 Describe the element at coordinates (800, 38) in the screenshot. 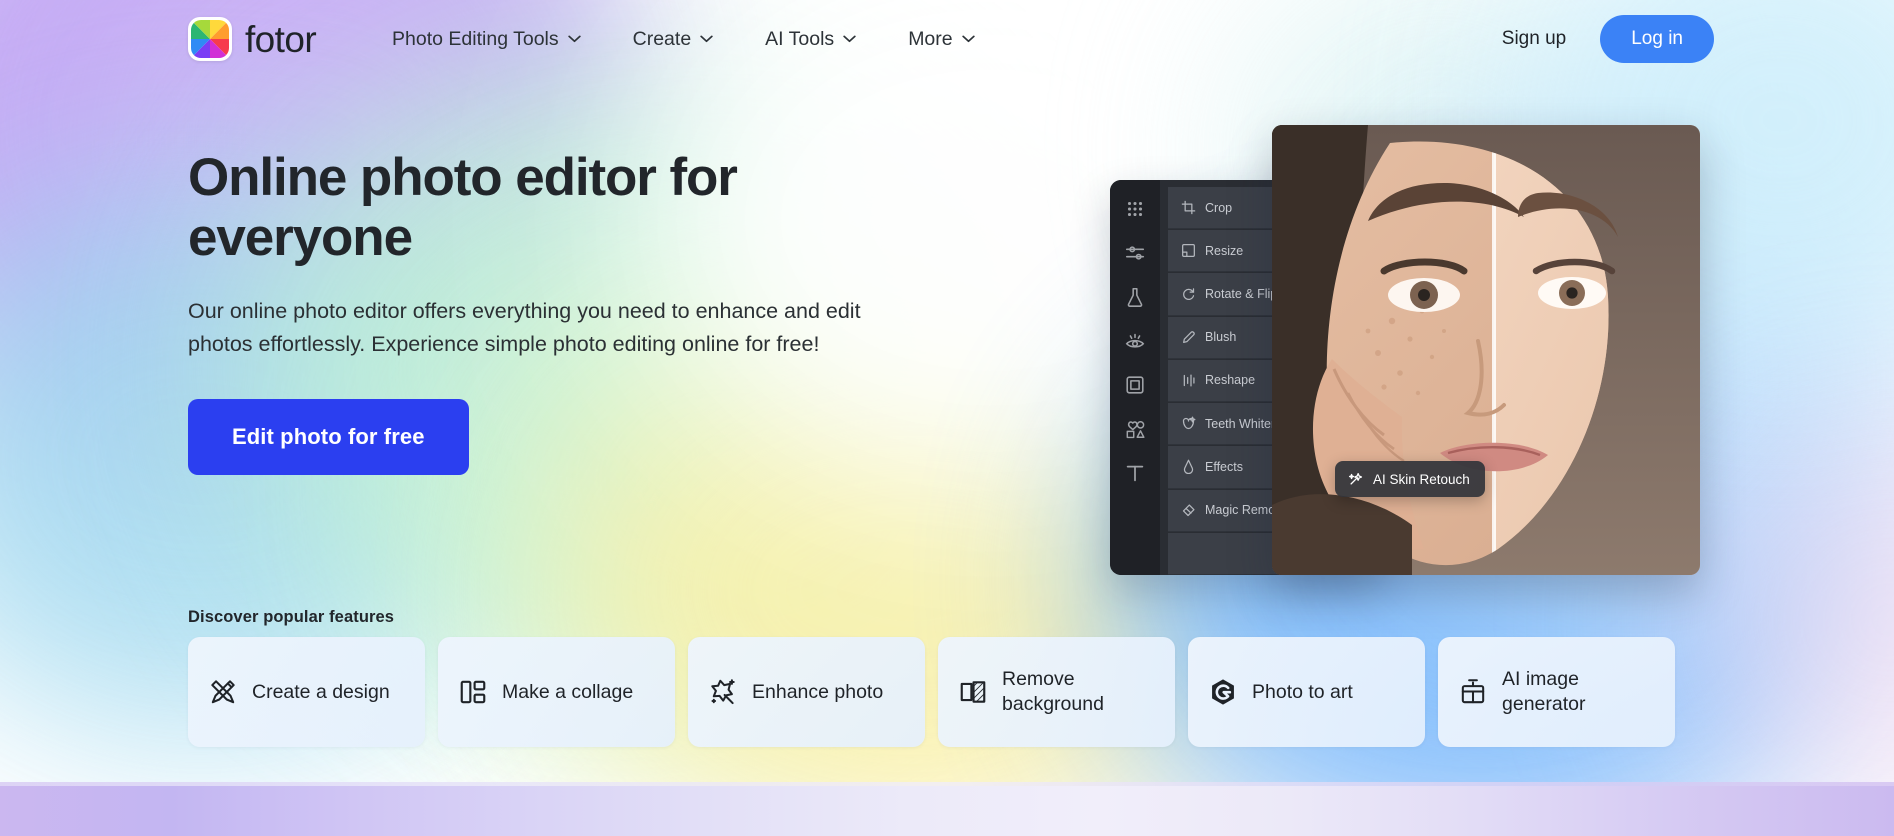

I see `nav-label: AI Tools` at that location.